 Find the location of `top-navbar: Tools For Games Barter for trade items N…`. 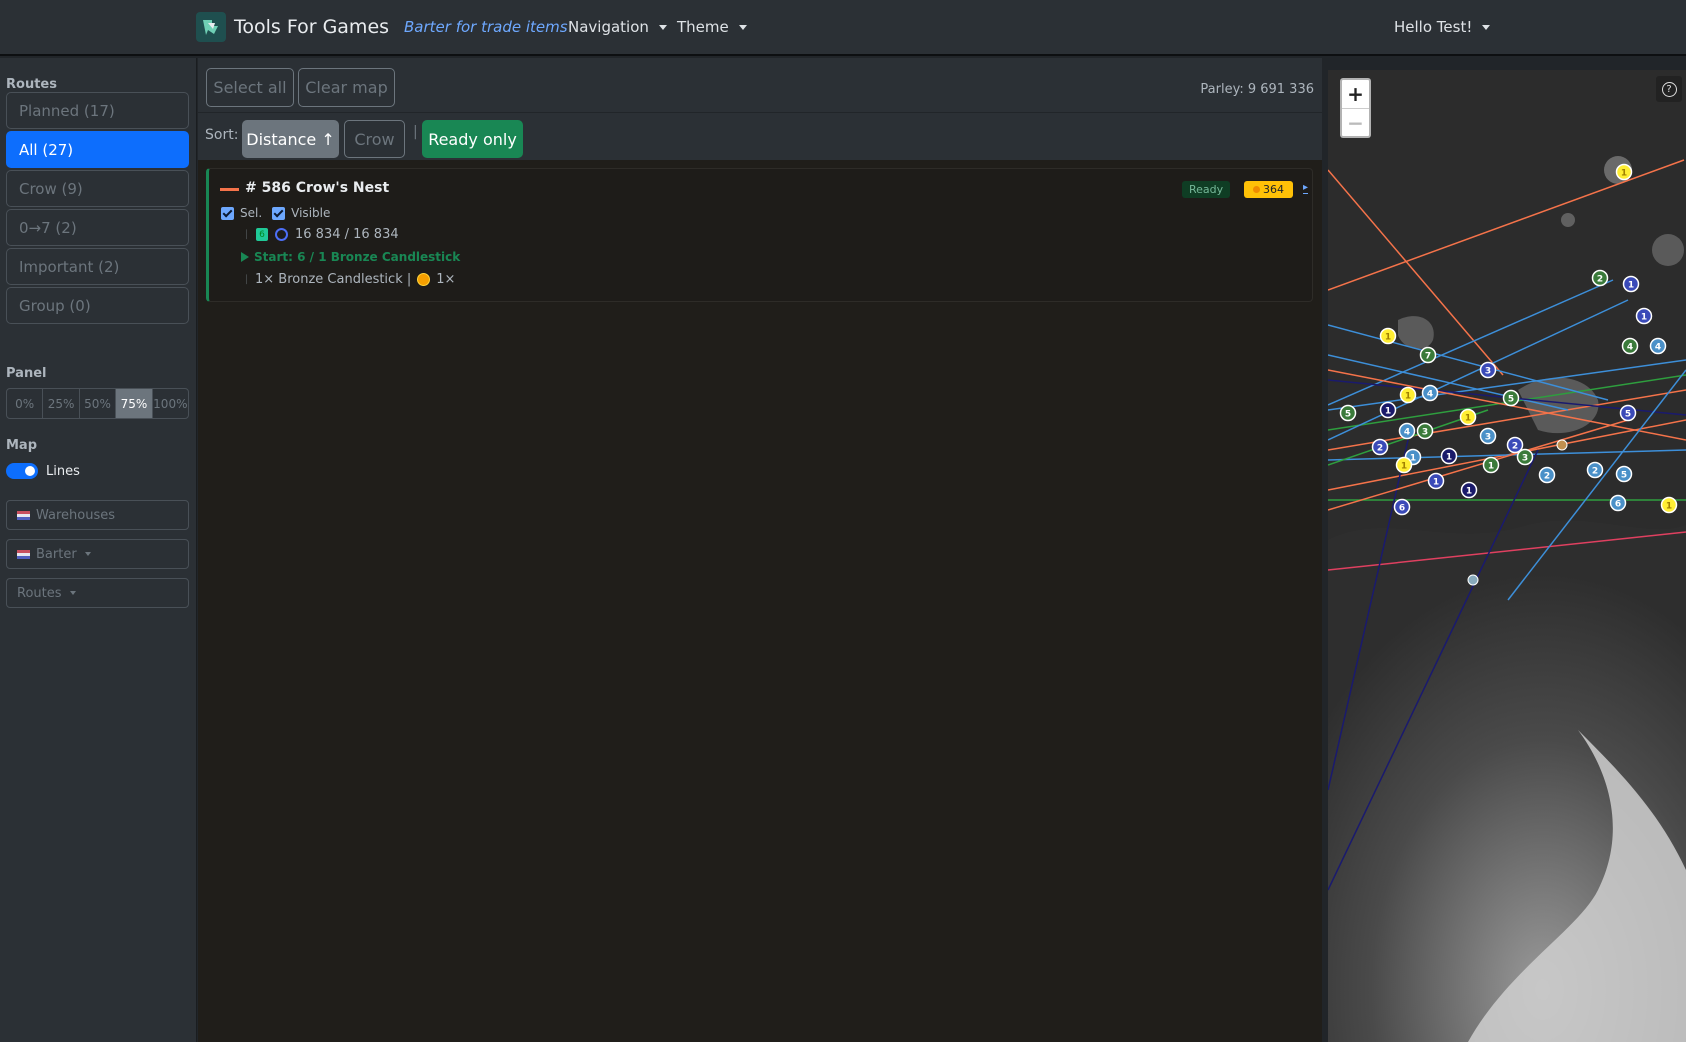

top-navbar: Tools For Games Barter for trade items N… is located at coordinates (843, 28).